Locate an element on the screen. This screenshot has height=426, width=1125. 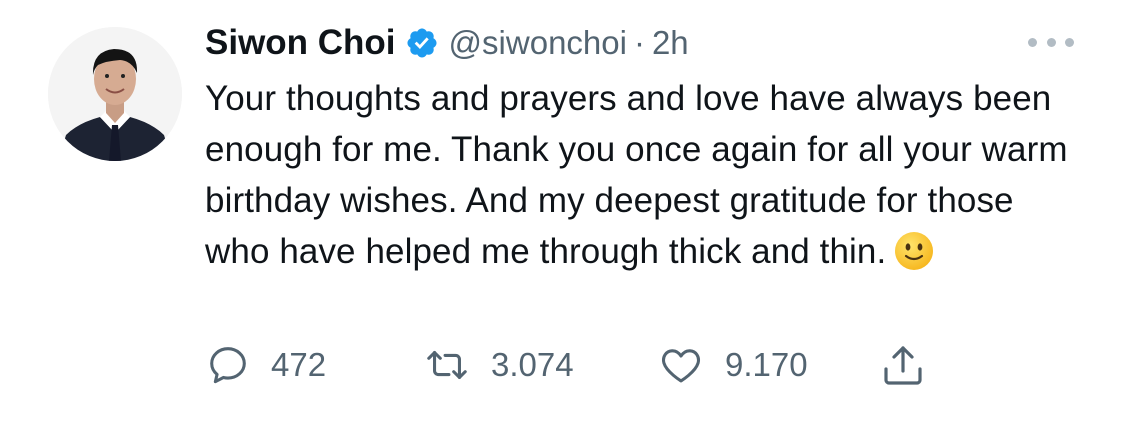
retweet-button: 3.074 is located at coordinates (498, 365).